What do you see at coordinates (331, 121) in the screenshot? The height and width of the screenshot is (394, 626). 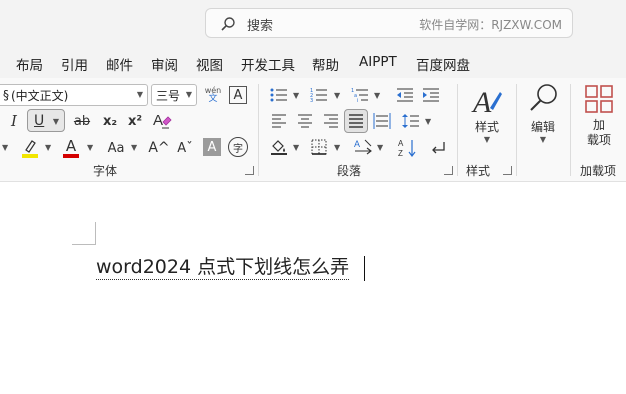 I see `align-right-button` at bounding box center [331, 121].